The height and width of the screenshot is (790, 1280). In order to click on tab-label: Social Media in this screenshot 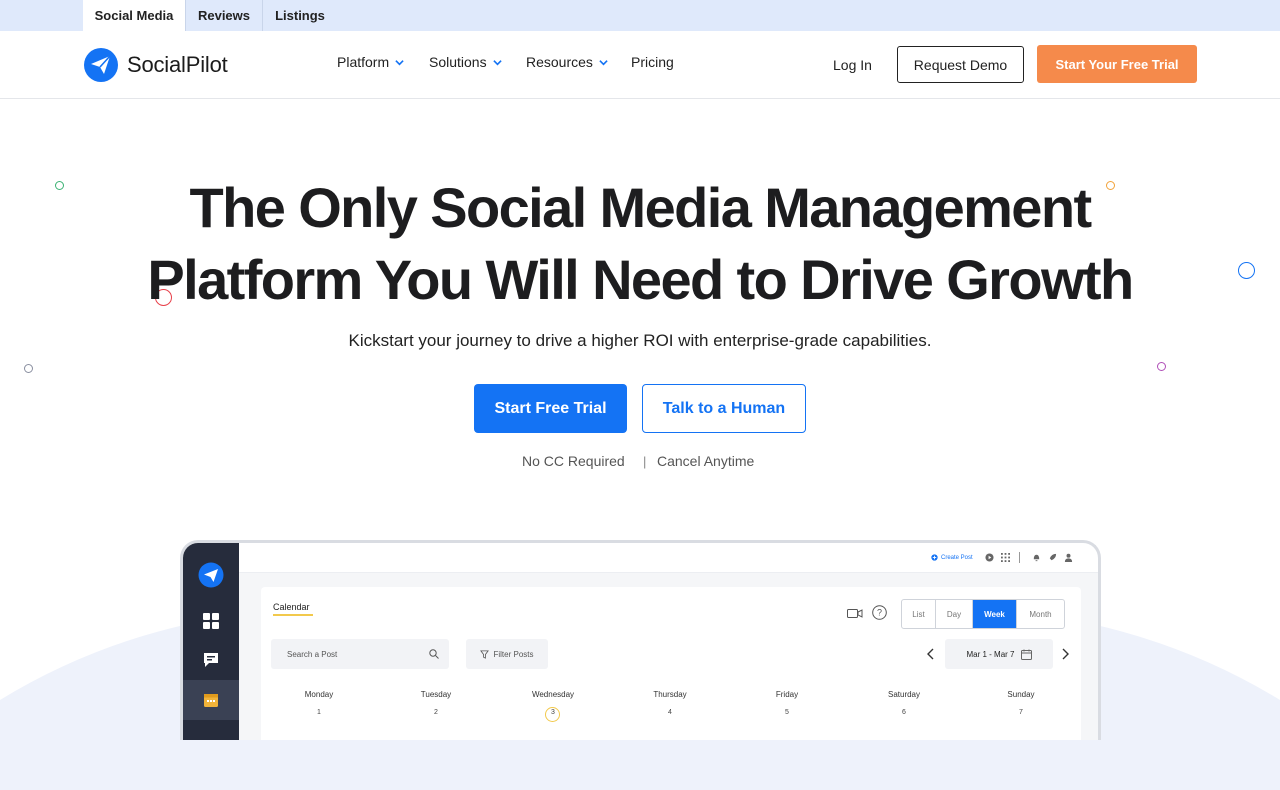, I will do `click(134, 15)`.